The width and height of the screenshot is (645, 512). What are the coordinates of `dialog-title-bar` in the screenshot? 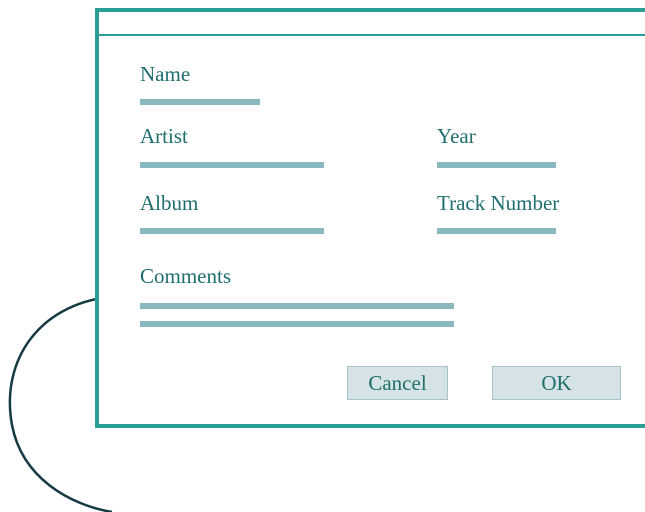 It's located at (372, 24).